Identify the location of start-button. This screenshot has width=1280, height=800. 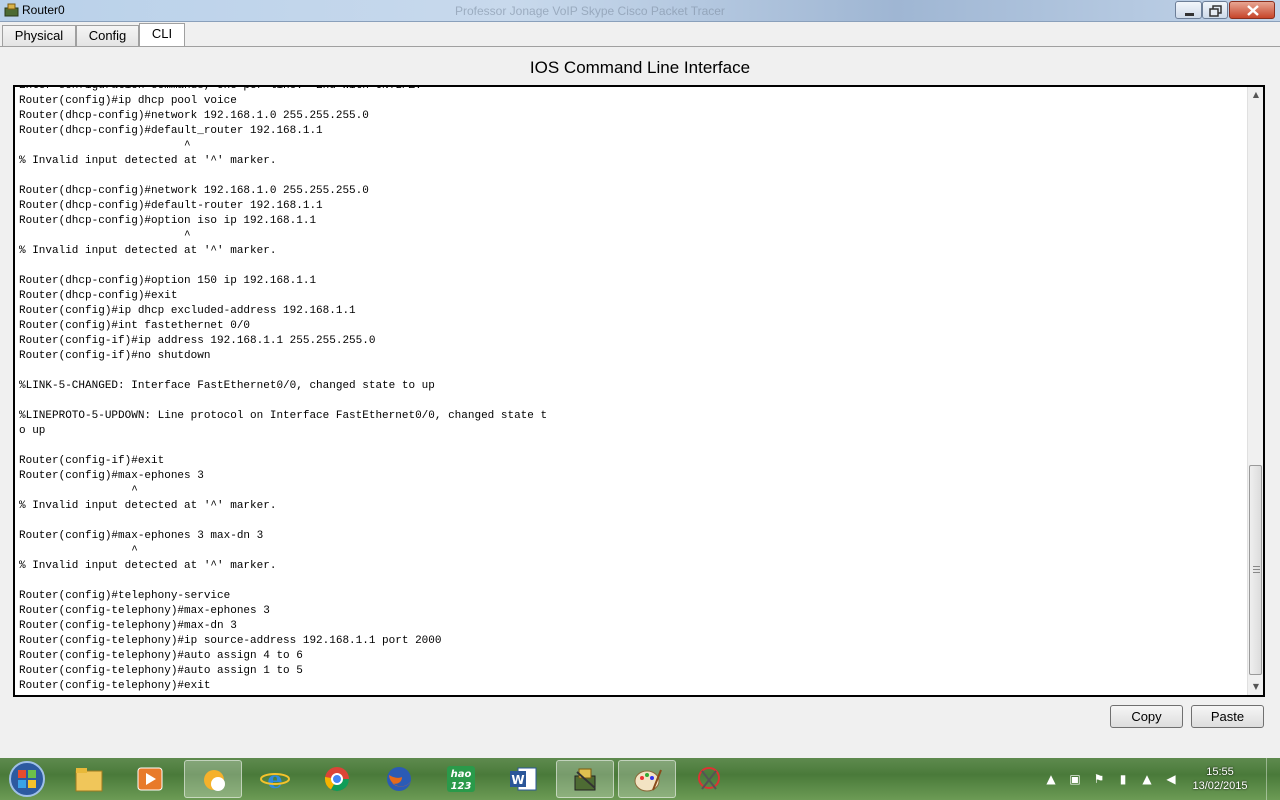
(27, 779).